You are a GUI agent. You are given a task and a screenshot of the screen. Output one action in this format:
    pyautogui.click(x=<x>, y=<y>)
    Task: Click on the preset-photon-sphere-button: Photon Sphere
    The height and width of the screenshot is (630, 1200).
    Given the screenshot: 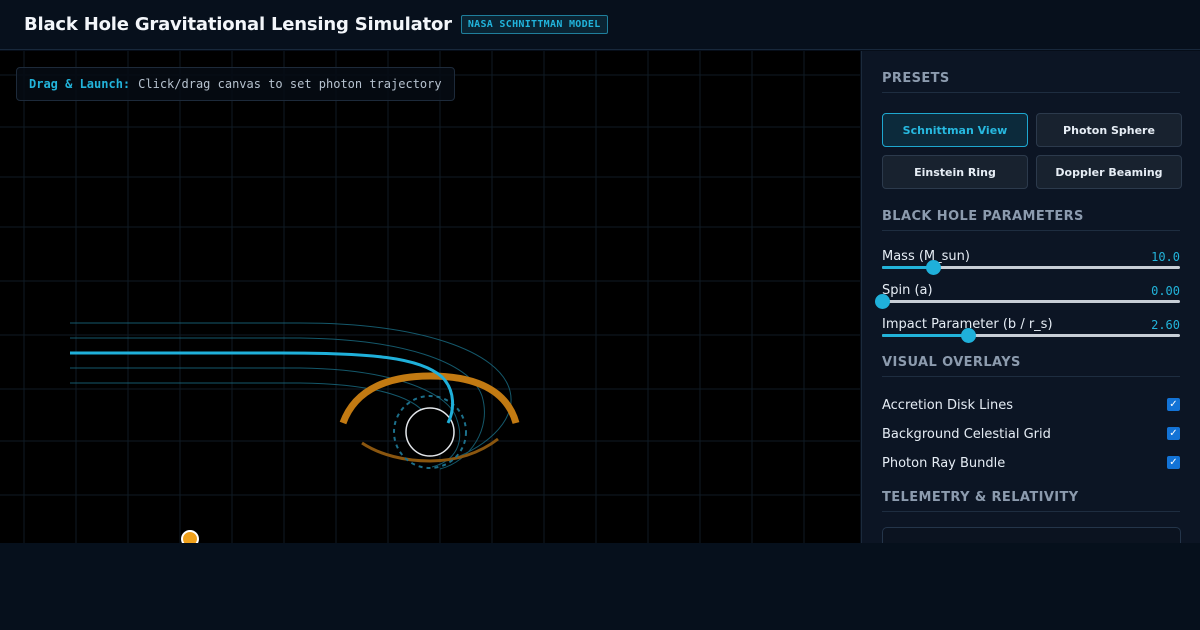 What is the action you would take?
    pyautogui.click(x=1109, y=130)
    